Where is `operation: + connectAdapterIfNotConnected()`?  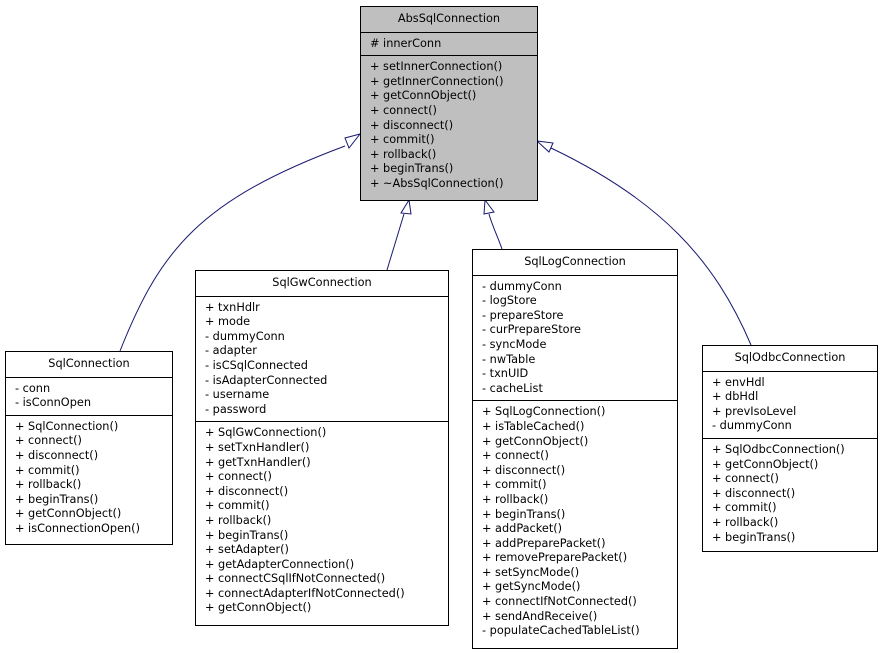
operation: + connectAdapterIfNotConnected() is located at coordinates (305, 593).